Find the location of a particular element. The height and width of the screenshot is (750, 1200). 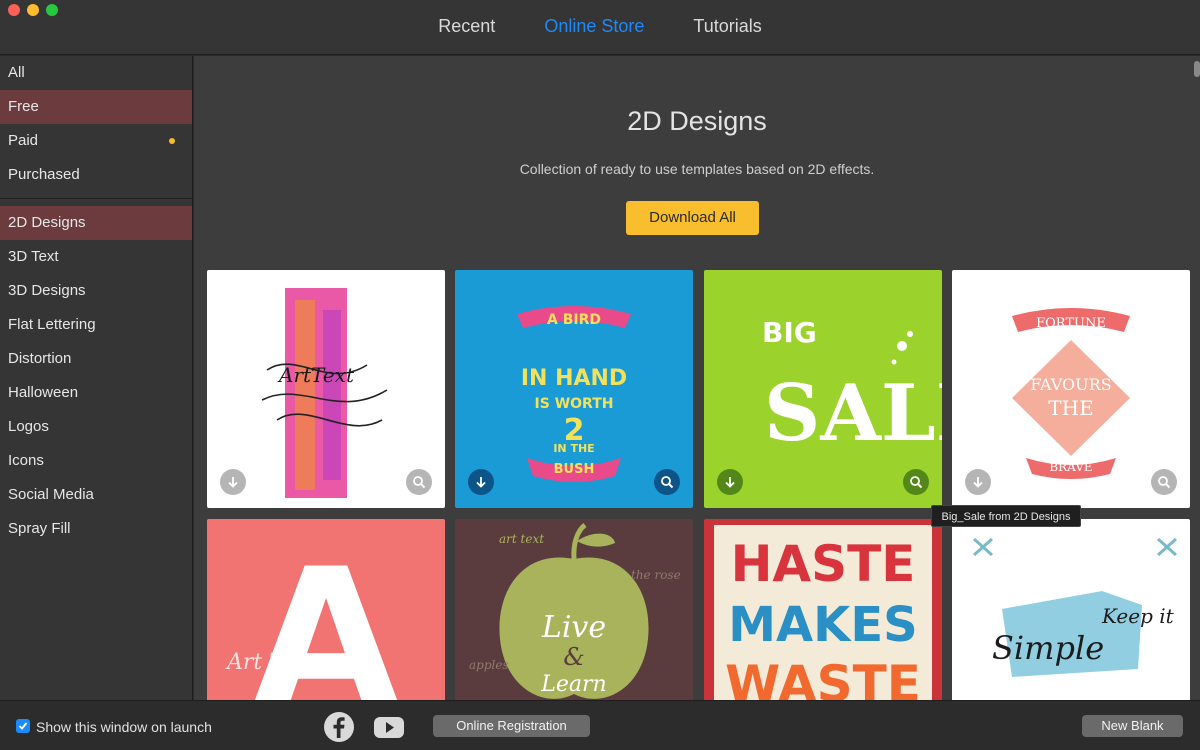

sidebar-item-halloween: Halloween is located at coordinates (96, 393).